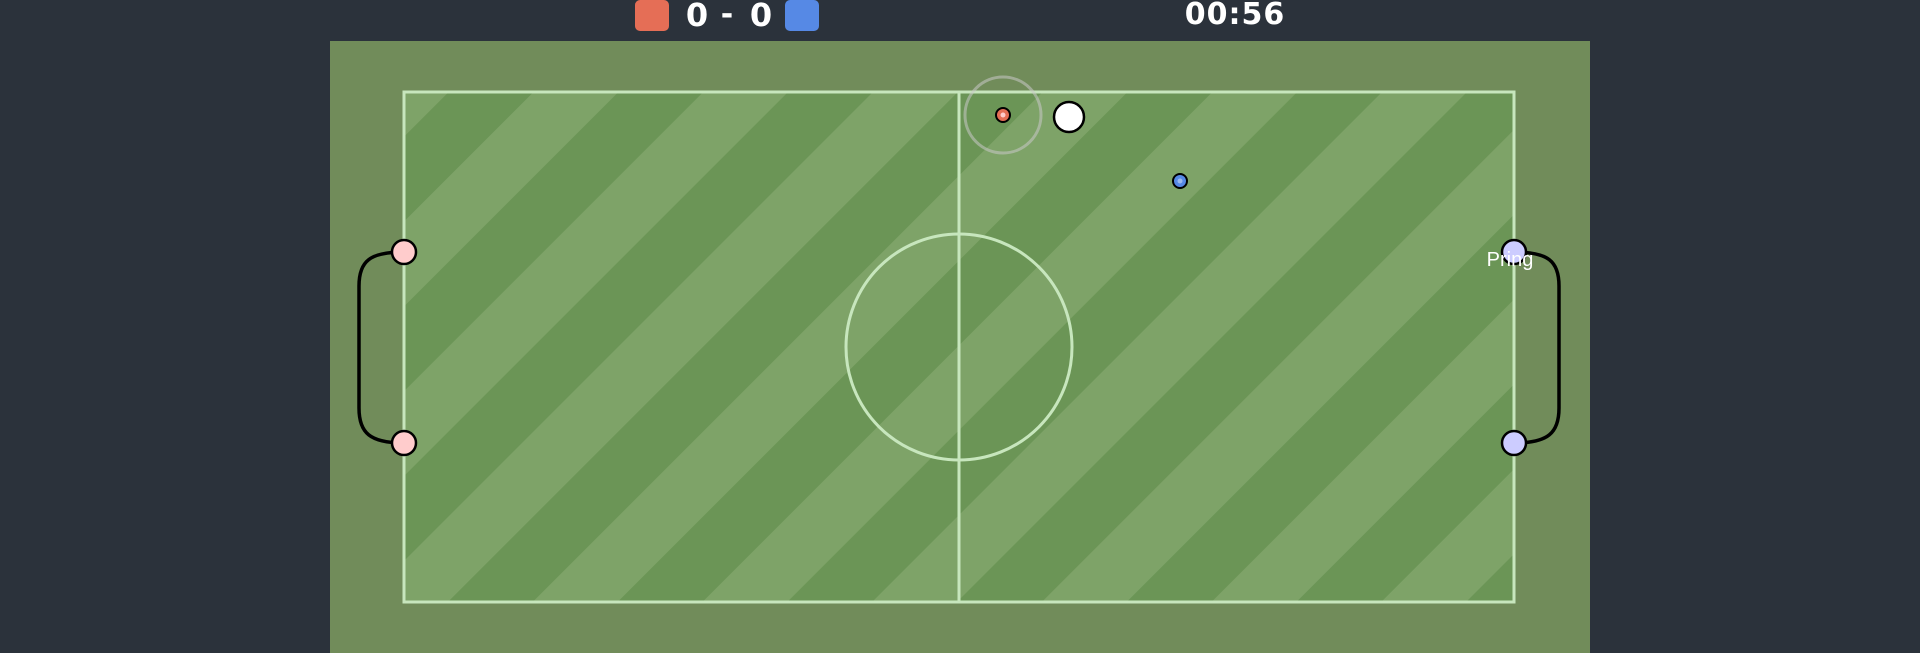 The width and height of the screenshot is (1920, 653). Describe the element at coordinates (1514, 443) in the screenshot. I see `blue-goal-post-bottom` at that location.